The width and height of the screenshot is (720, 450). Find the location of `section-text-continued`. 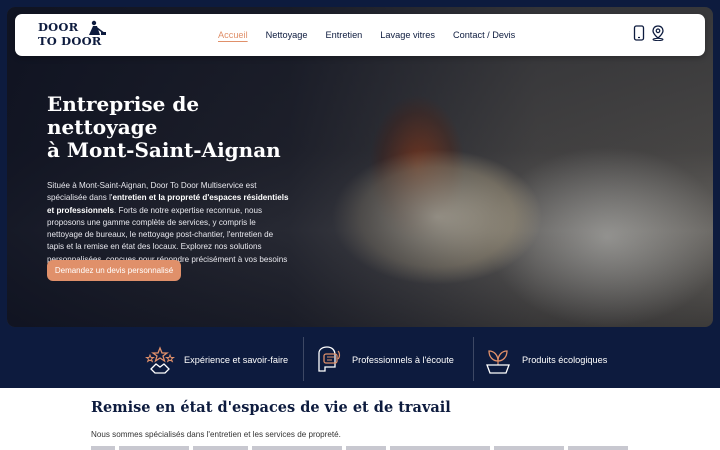

section-text-continued is located at coordinates (359, 448).